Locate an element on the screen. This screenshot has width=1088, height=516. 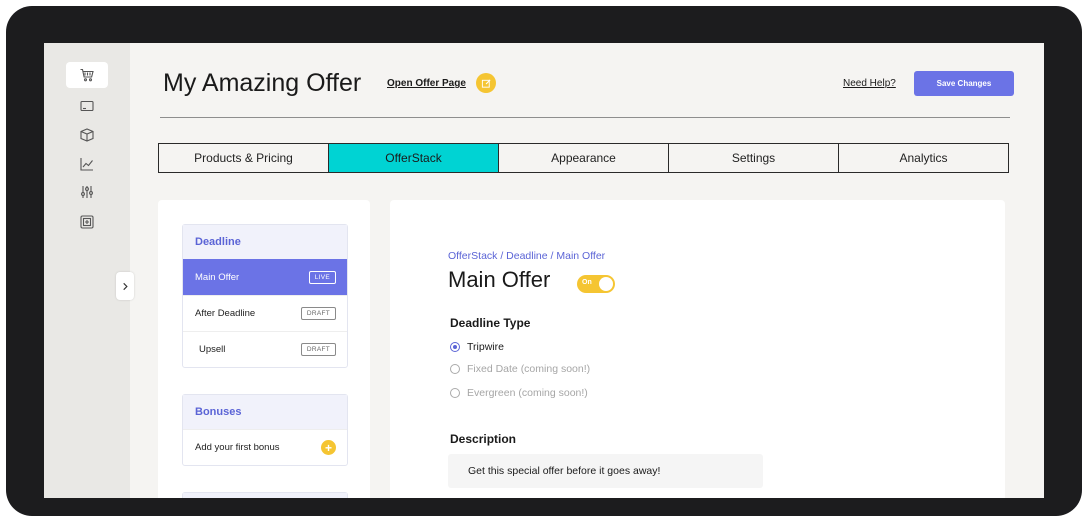
plus-icon: + is located at coordinates (328, 447).